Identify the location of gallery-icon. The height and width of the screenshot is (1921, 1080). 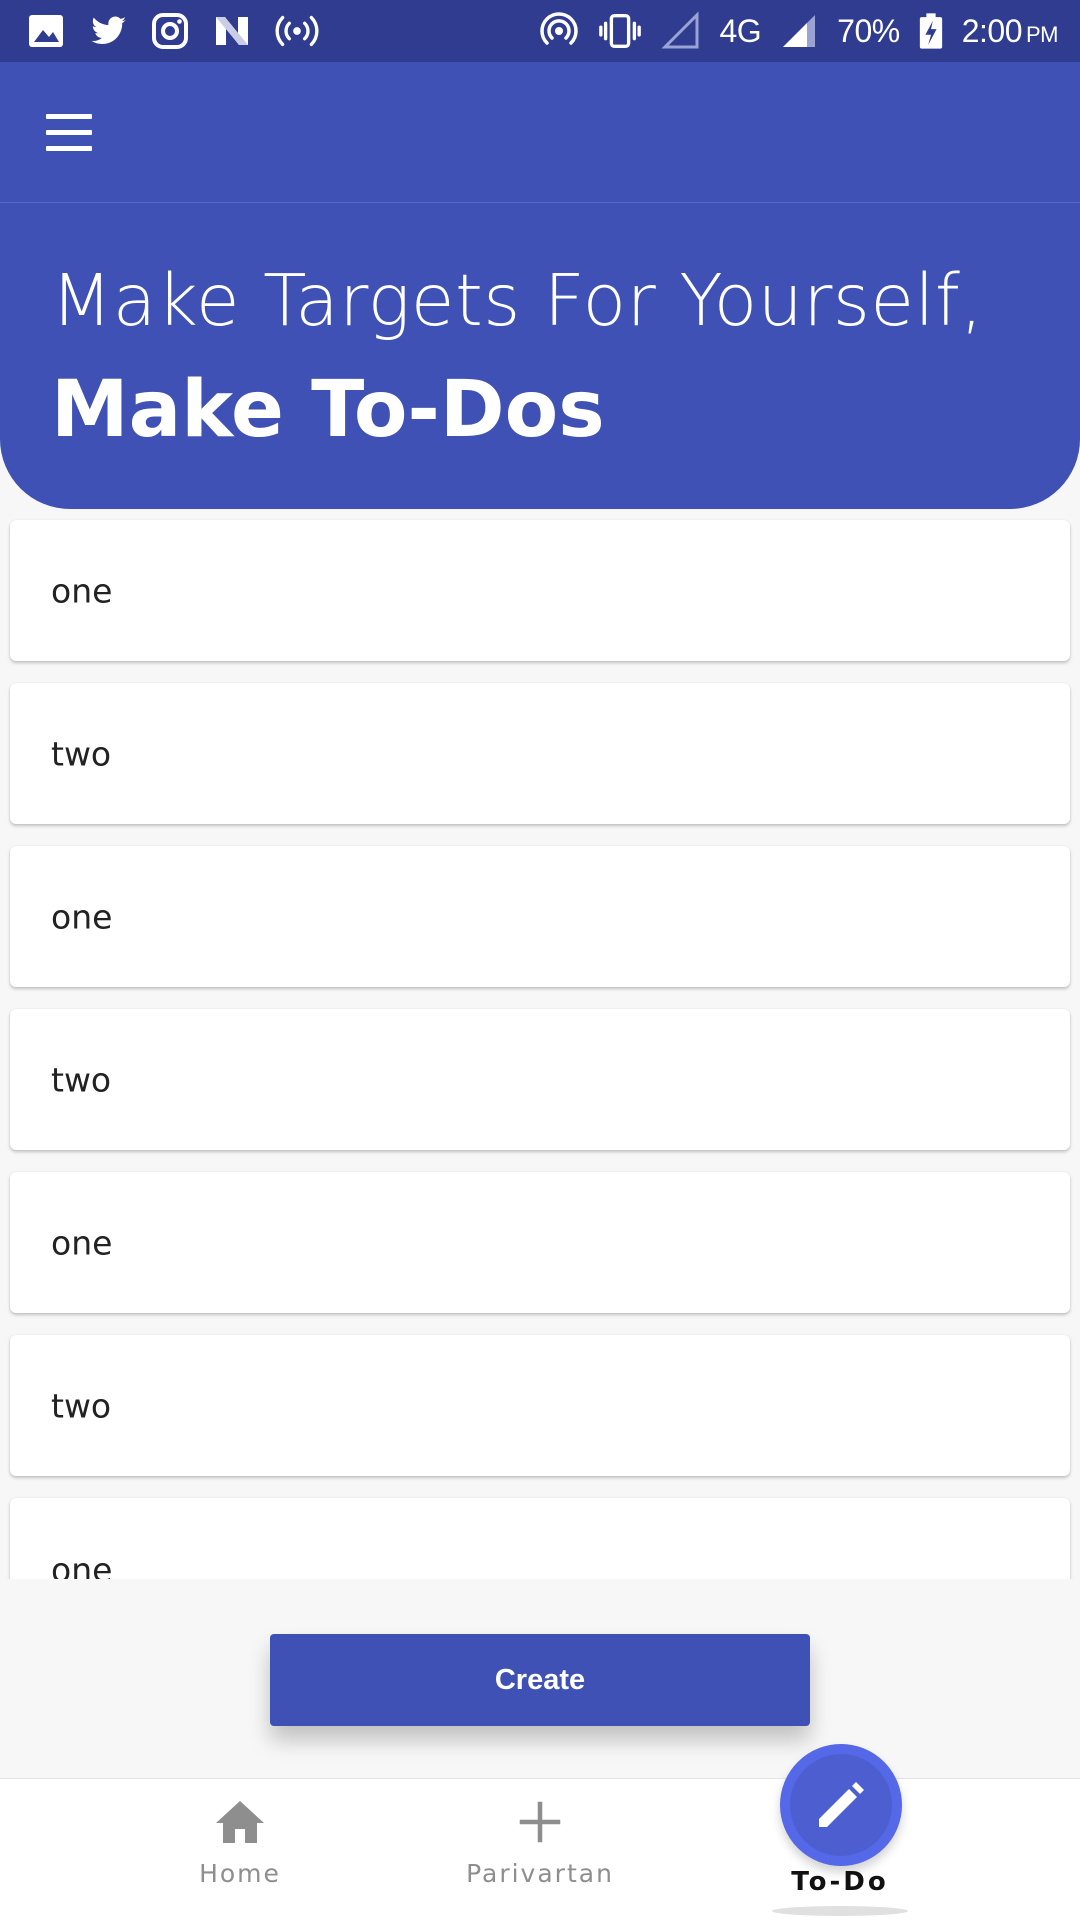
(46, 31).